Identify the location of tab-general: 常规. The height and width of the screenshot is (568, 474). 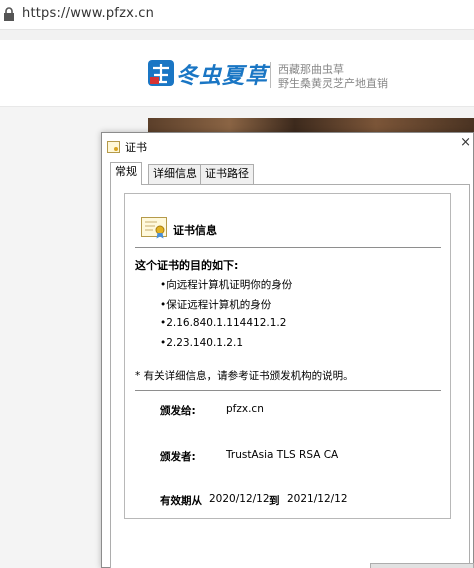
(126, 173).